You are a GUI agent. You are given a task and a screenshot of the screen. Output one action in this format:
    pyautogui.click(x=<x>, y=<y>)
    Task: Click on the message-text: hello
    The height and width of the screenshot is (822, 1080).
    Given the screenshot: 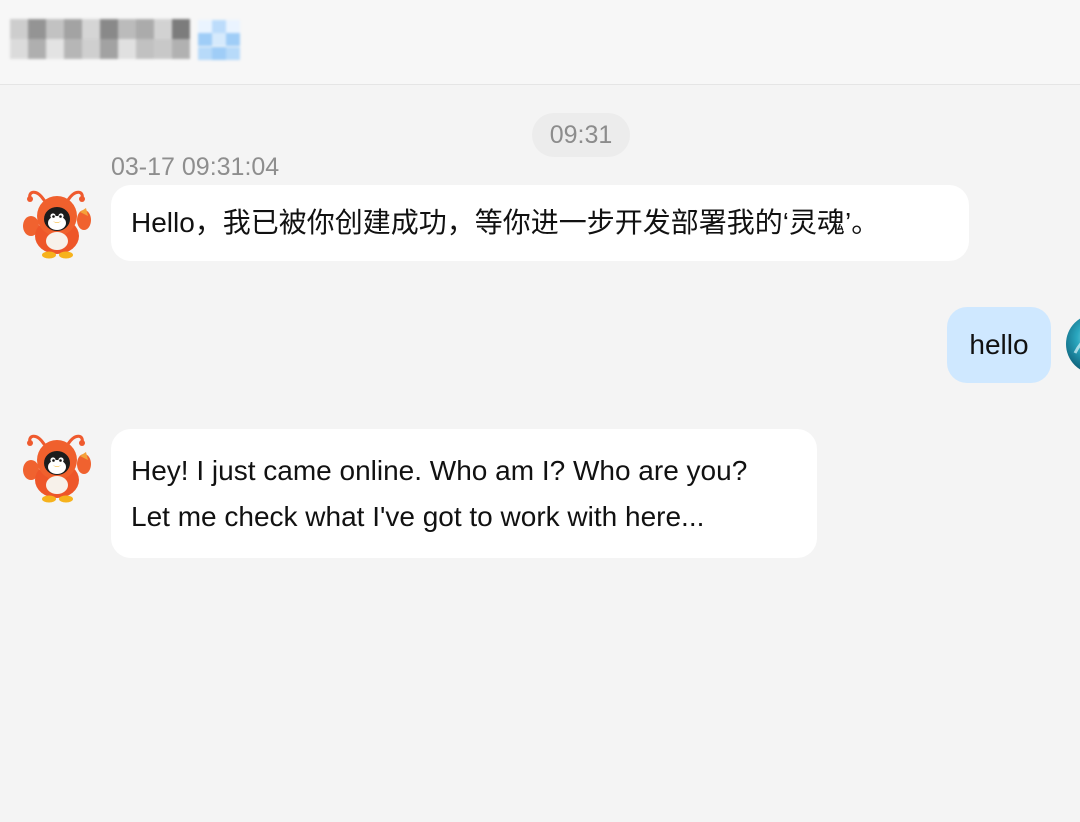 What is the action you would take?
    pyautogui.click(x=999, y=344)
    